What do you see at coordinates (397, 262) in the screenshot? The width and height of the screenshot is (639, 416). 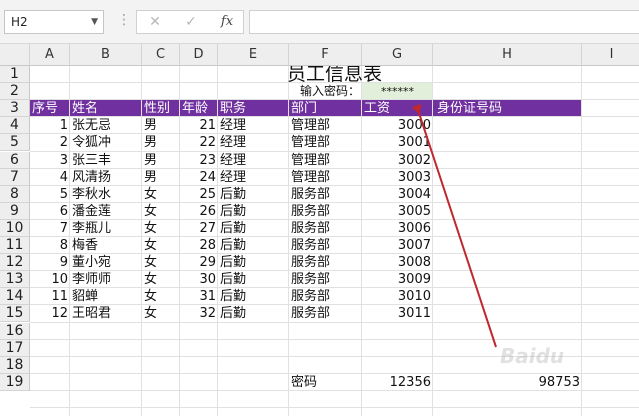 I see `record-salary: 3008` at bounding box center [397, 262].